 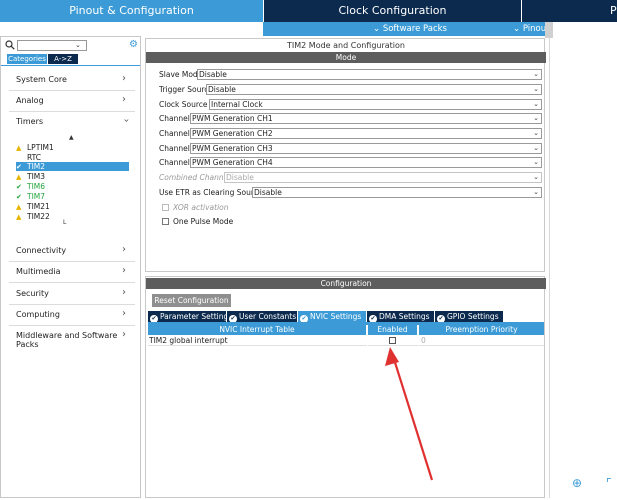 I want to click on sub-menu-strip: ⌄ Software Packs ⌄ Pinout, so click(x=408, y=29).